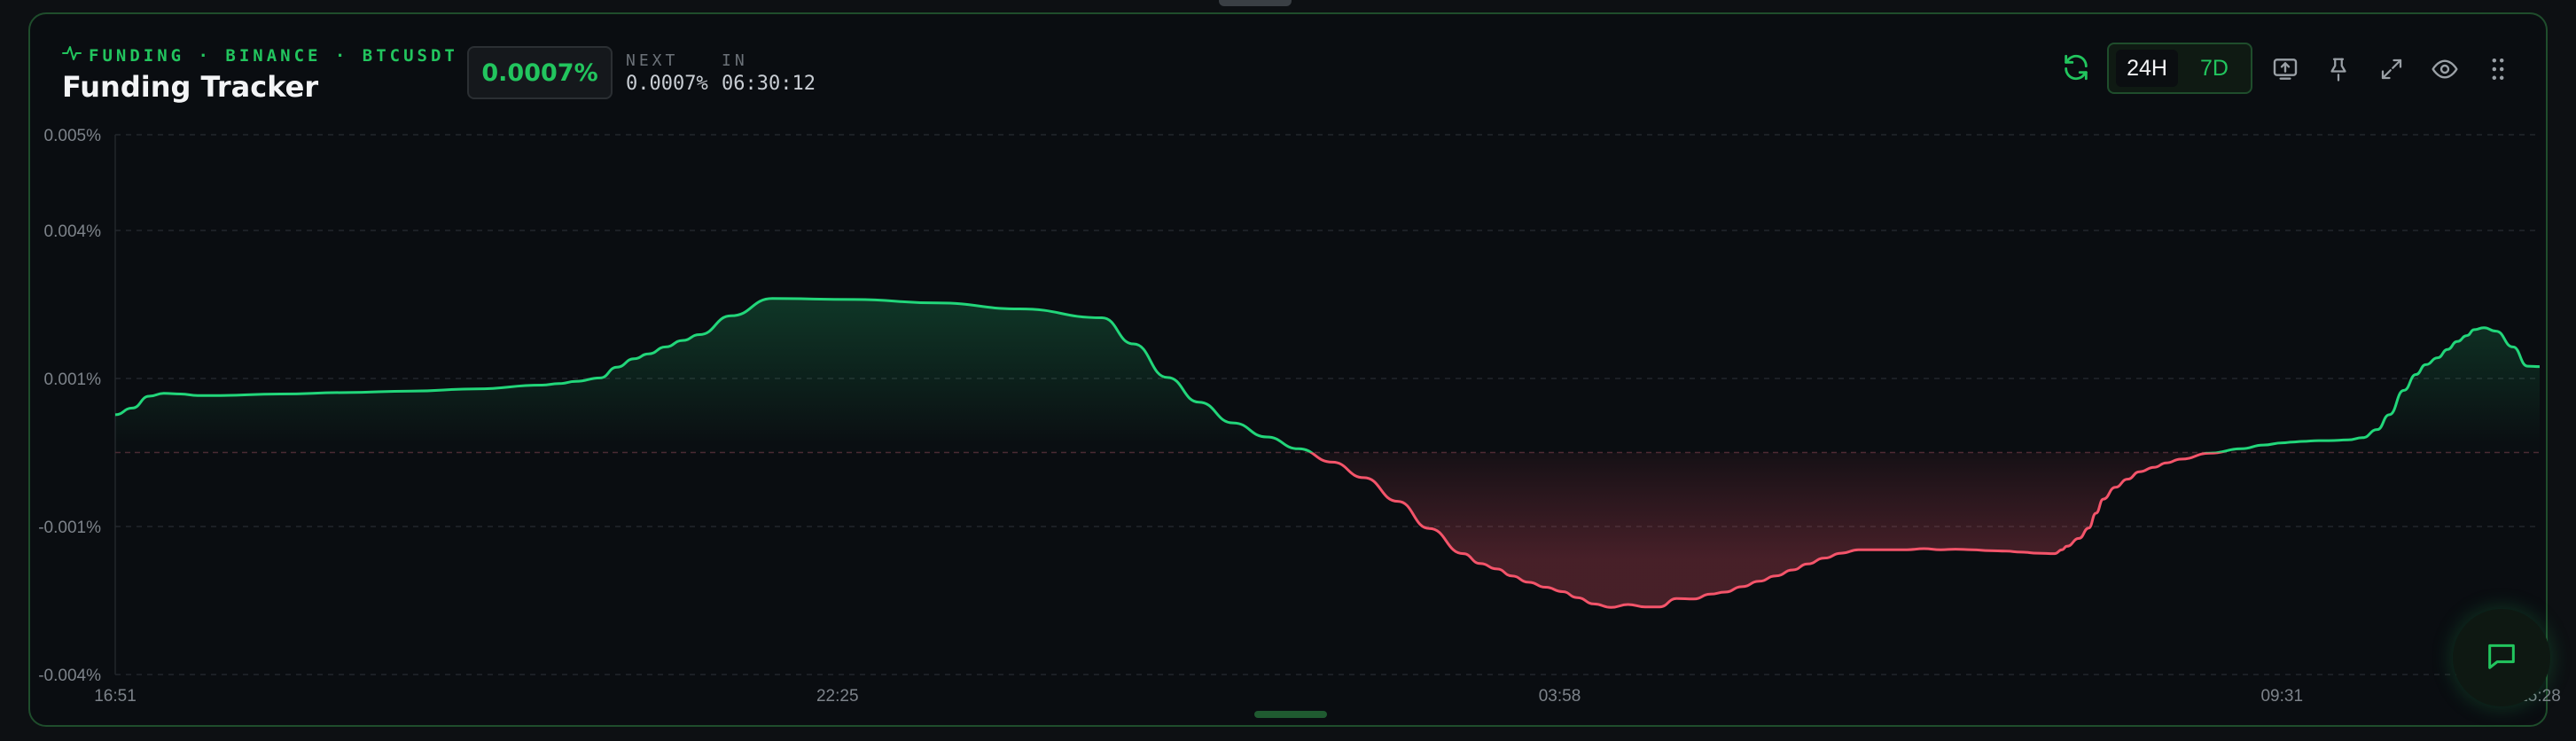 The height and width of the screenshot is (741, 2576). Describe the element at coordinates (115, 696) in the screenshot. I see `x-tick-label: 16:51` at that location.